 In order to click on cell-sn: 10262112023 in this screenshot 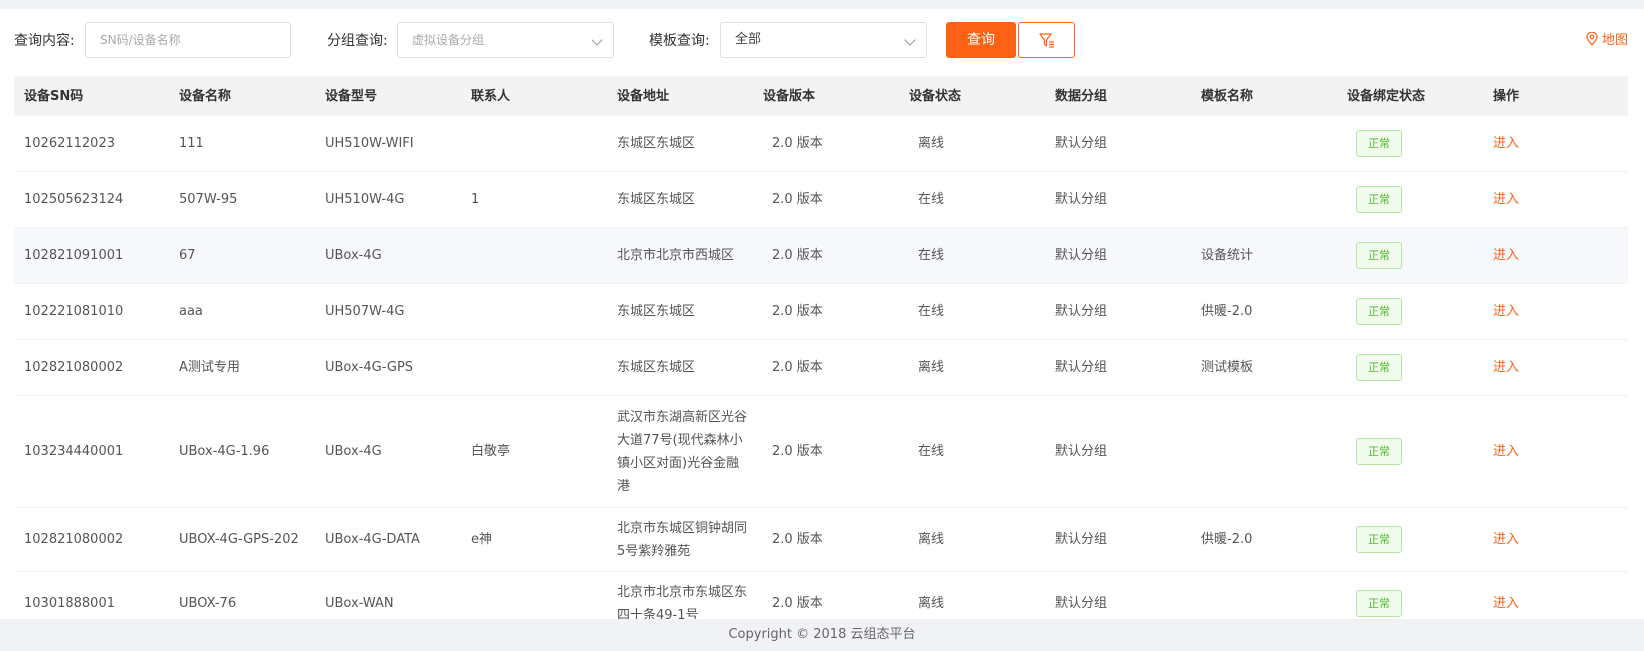, I will do `click(69, 143)`.